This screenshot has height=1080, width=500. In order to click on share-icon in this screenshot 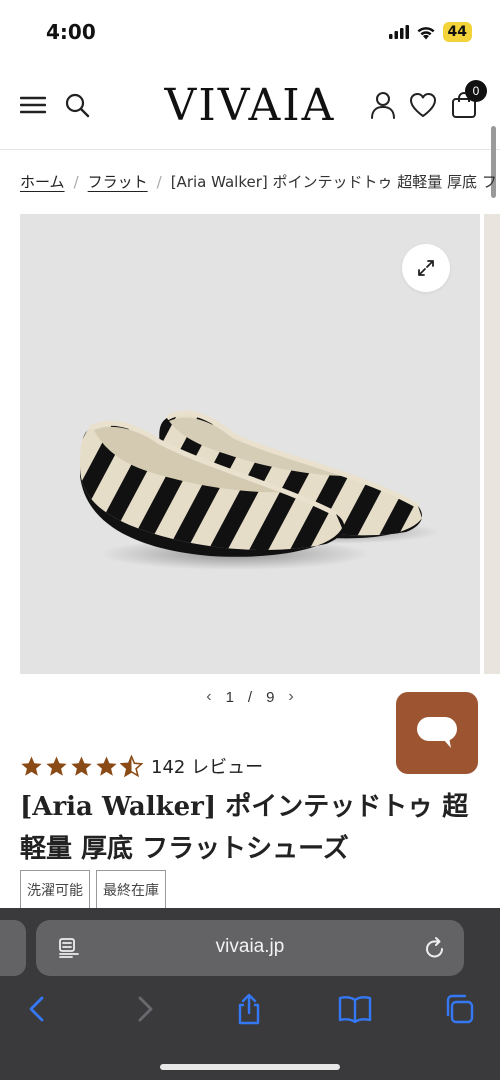, I will do `click(249, 1009)`.